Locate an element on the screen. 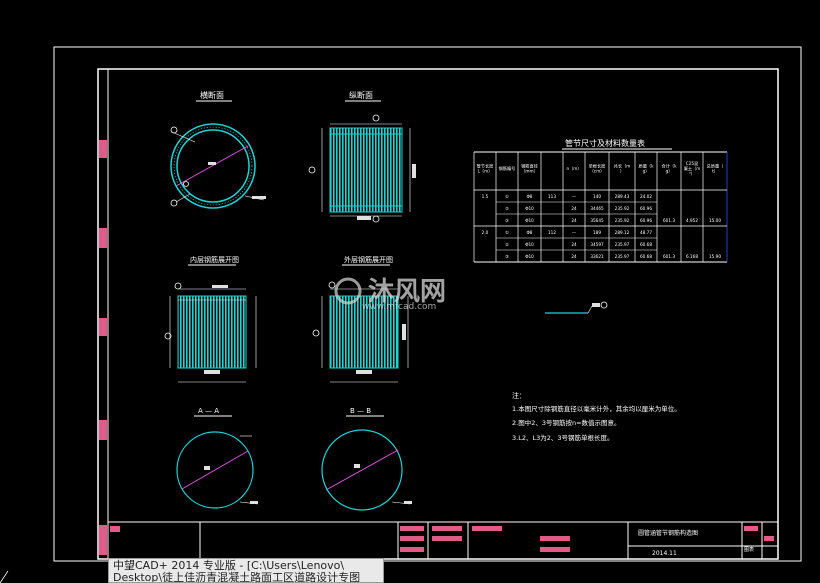  section-side-view is located at coordinates (362, 168).